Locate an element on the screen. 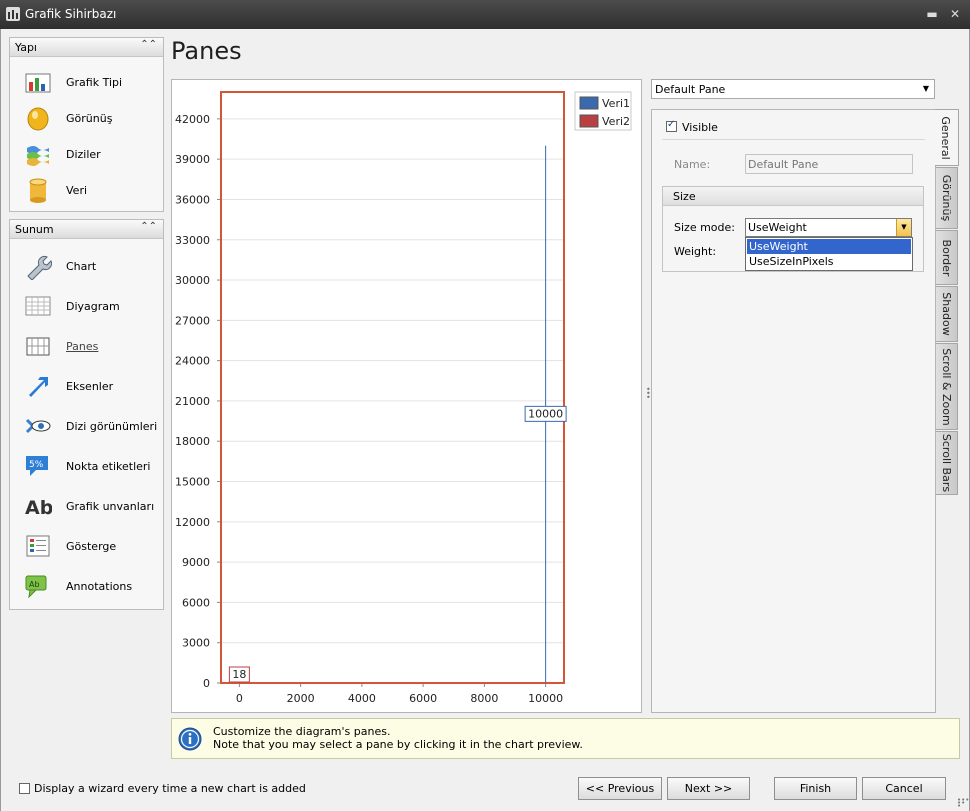 The height and width of the screenshot is (811, 970). nav-item-diyagram: Diyagram is located at coordinates (86, 306).